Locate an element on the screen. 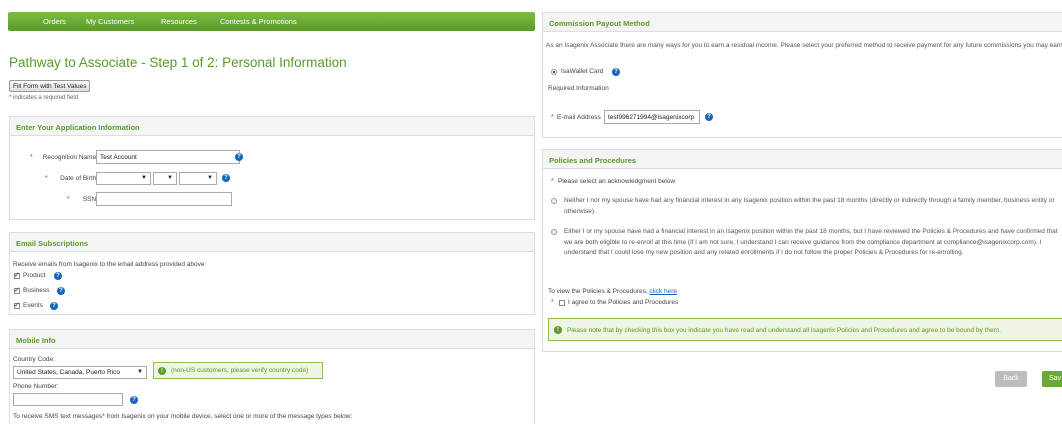 The height and width of the screenshot is (424, 1062). dob-year-select: ▼ is located at coordinates (198, 178).